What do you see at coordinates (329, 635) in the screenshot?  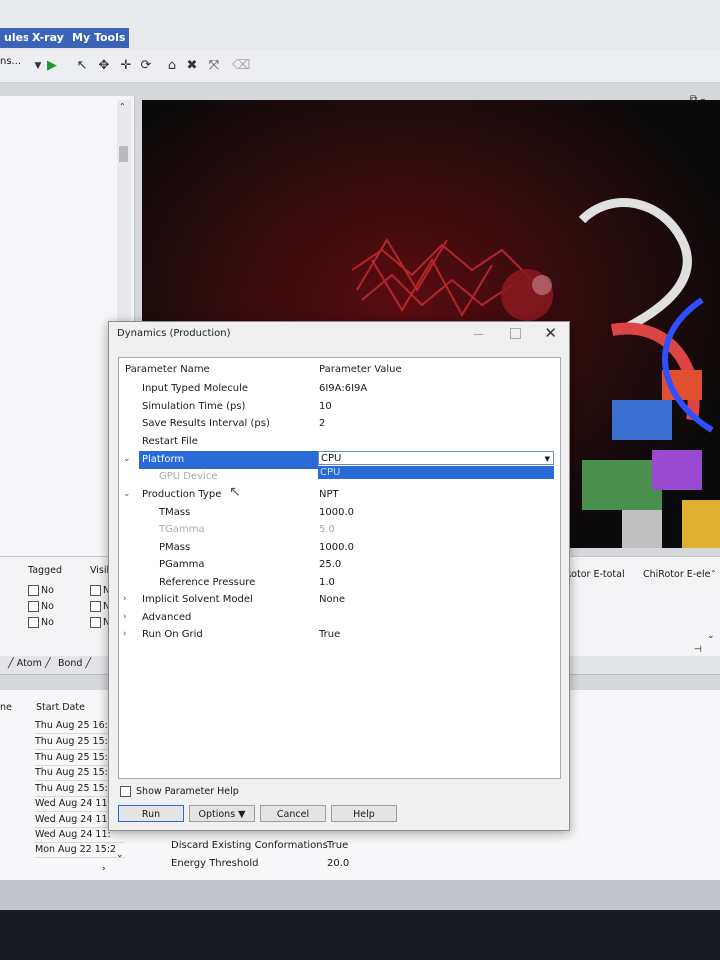 I see `param-value: True` at bounding box center [329, 635].